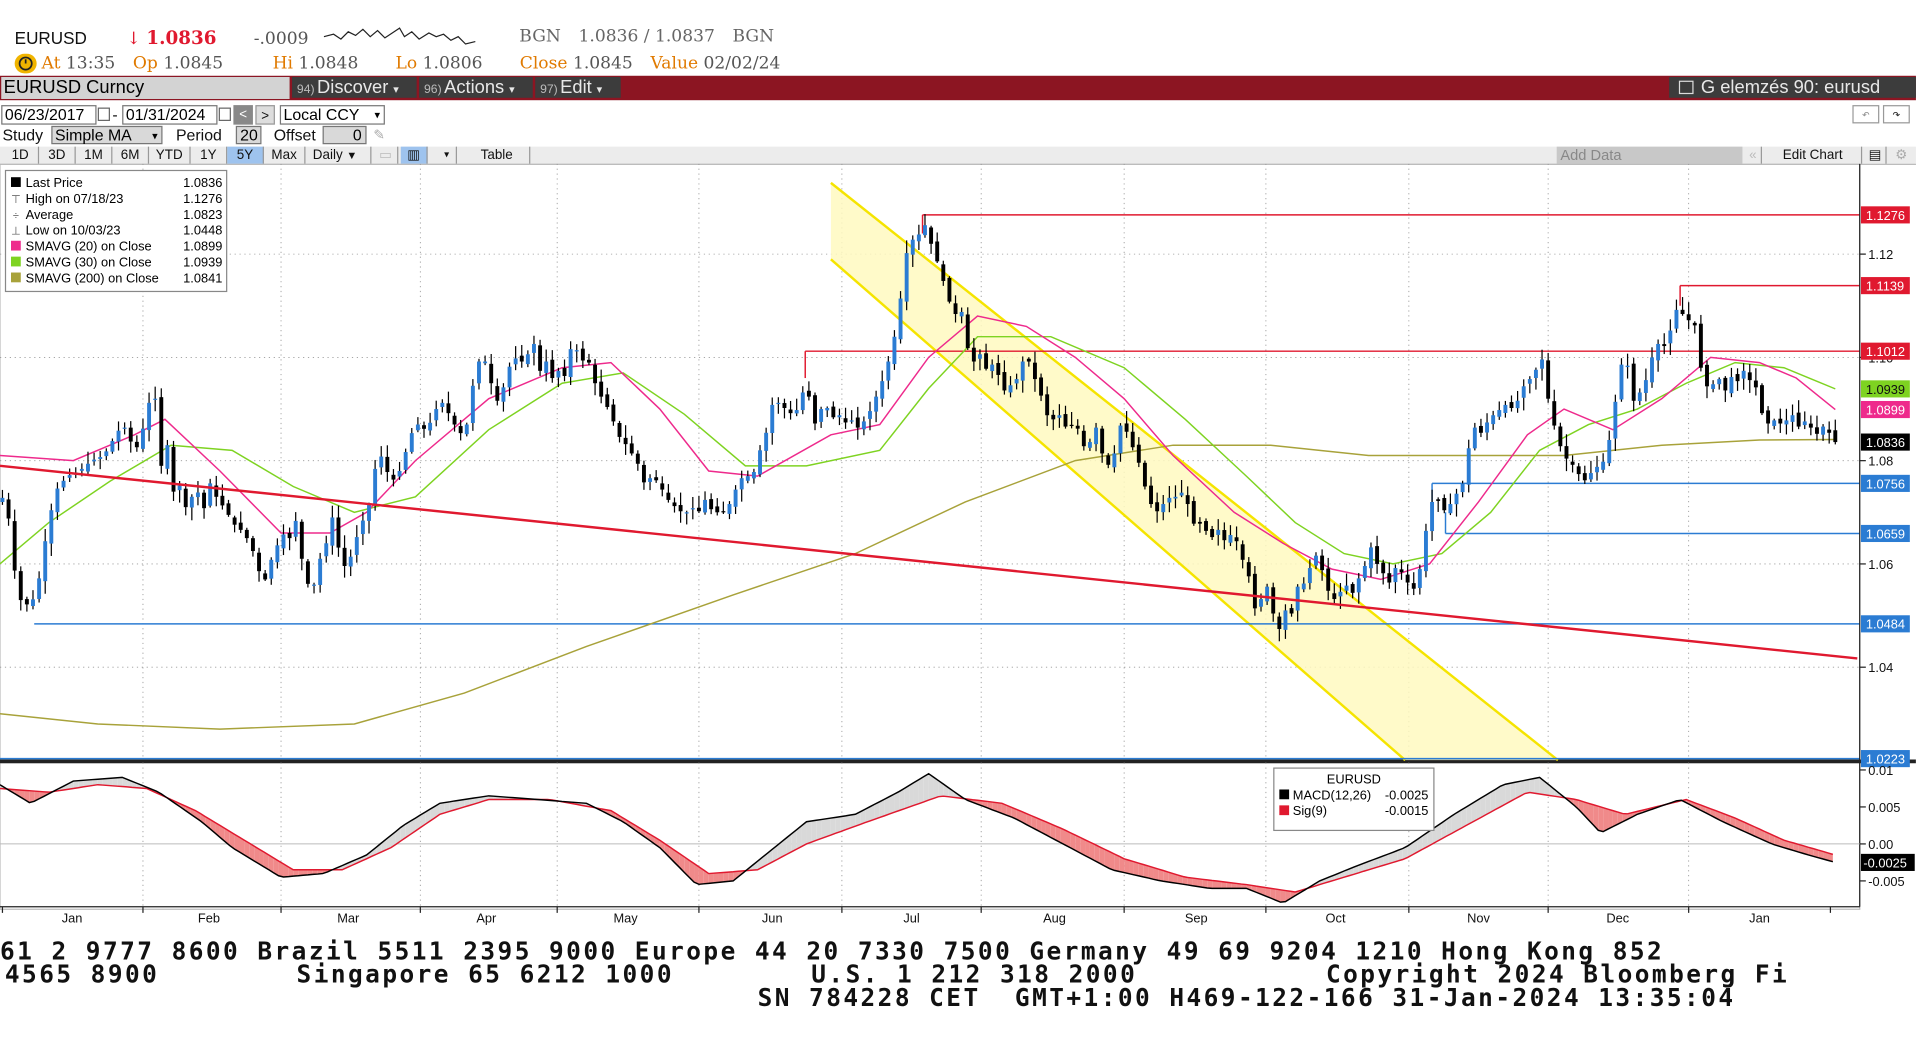  What do you see at coordinates (209, 155) in the screenshot?
I see `range-1y: 1Y` at bounding box center [209, 155].